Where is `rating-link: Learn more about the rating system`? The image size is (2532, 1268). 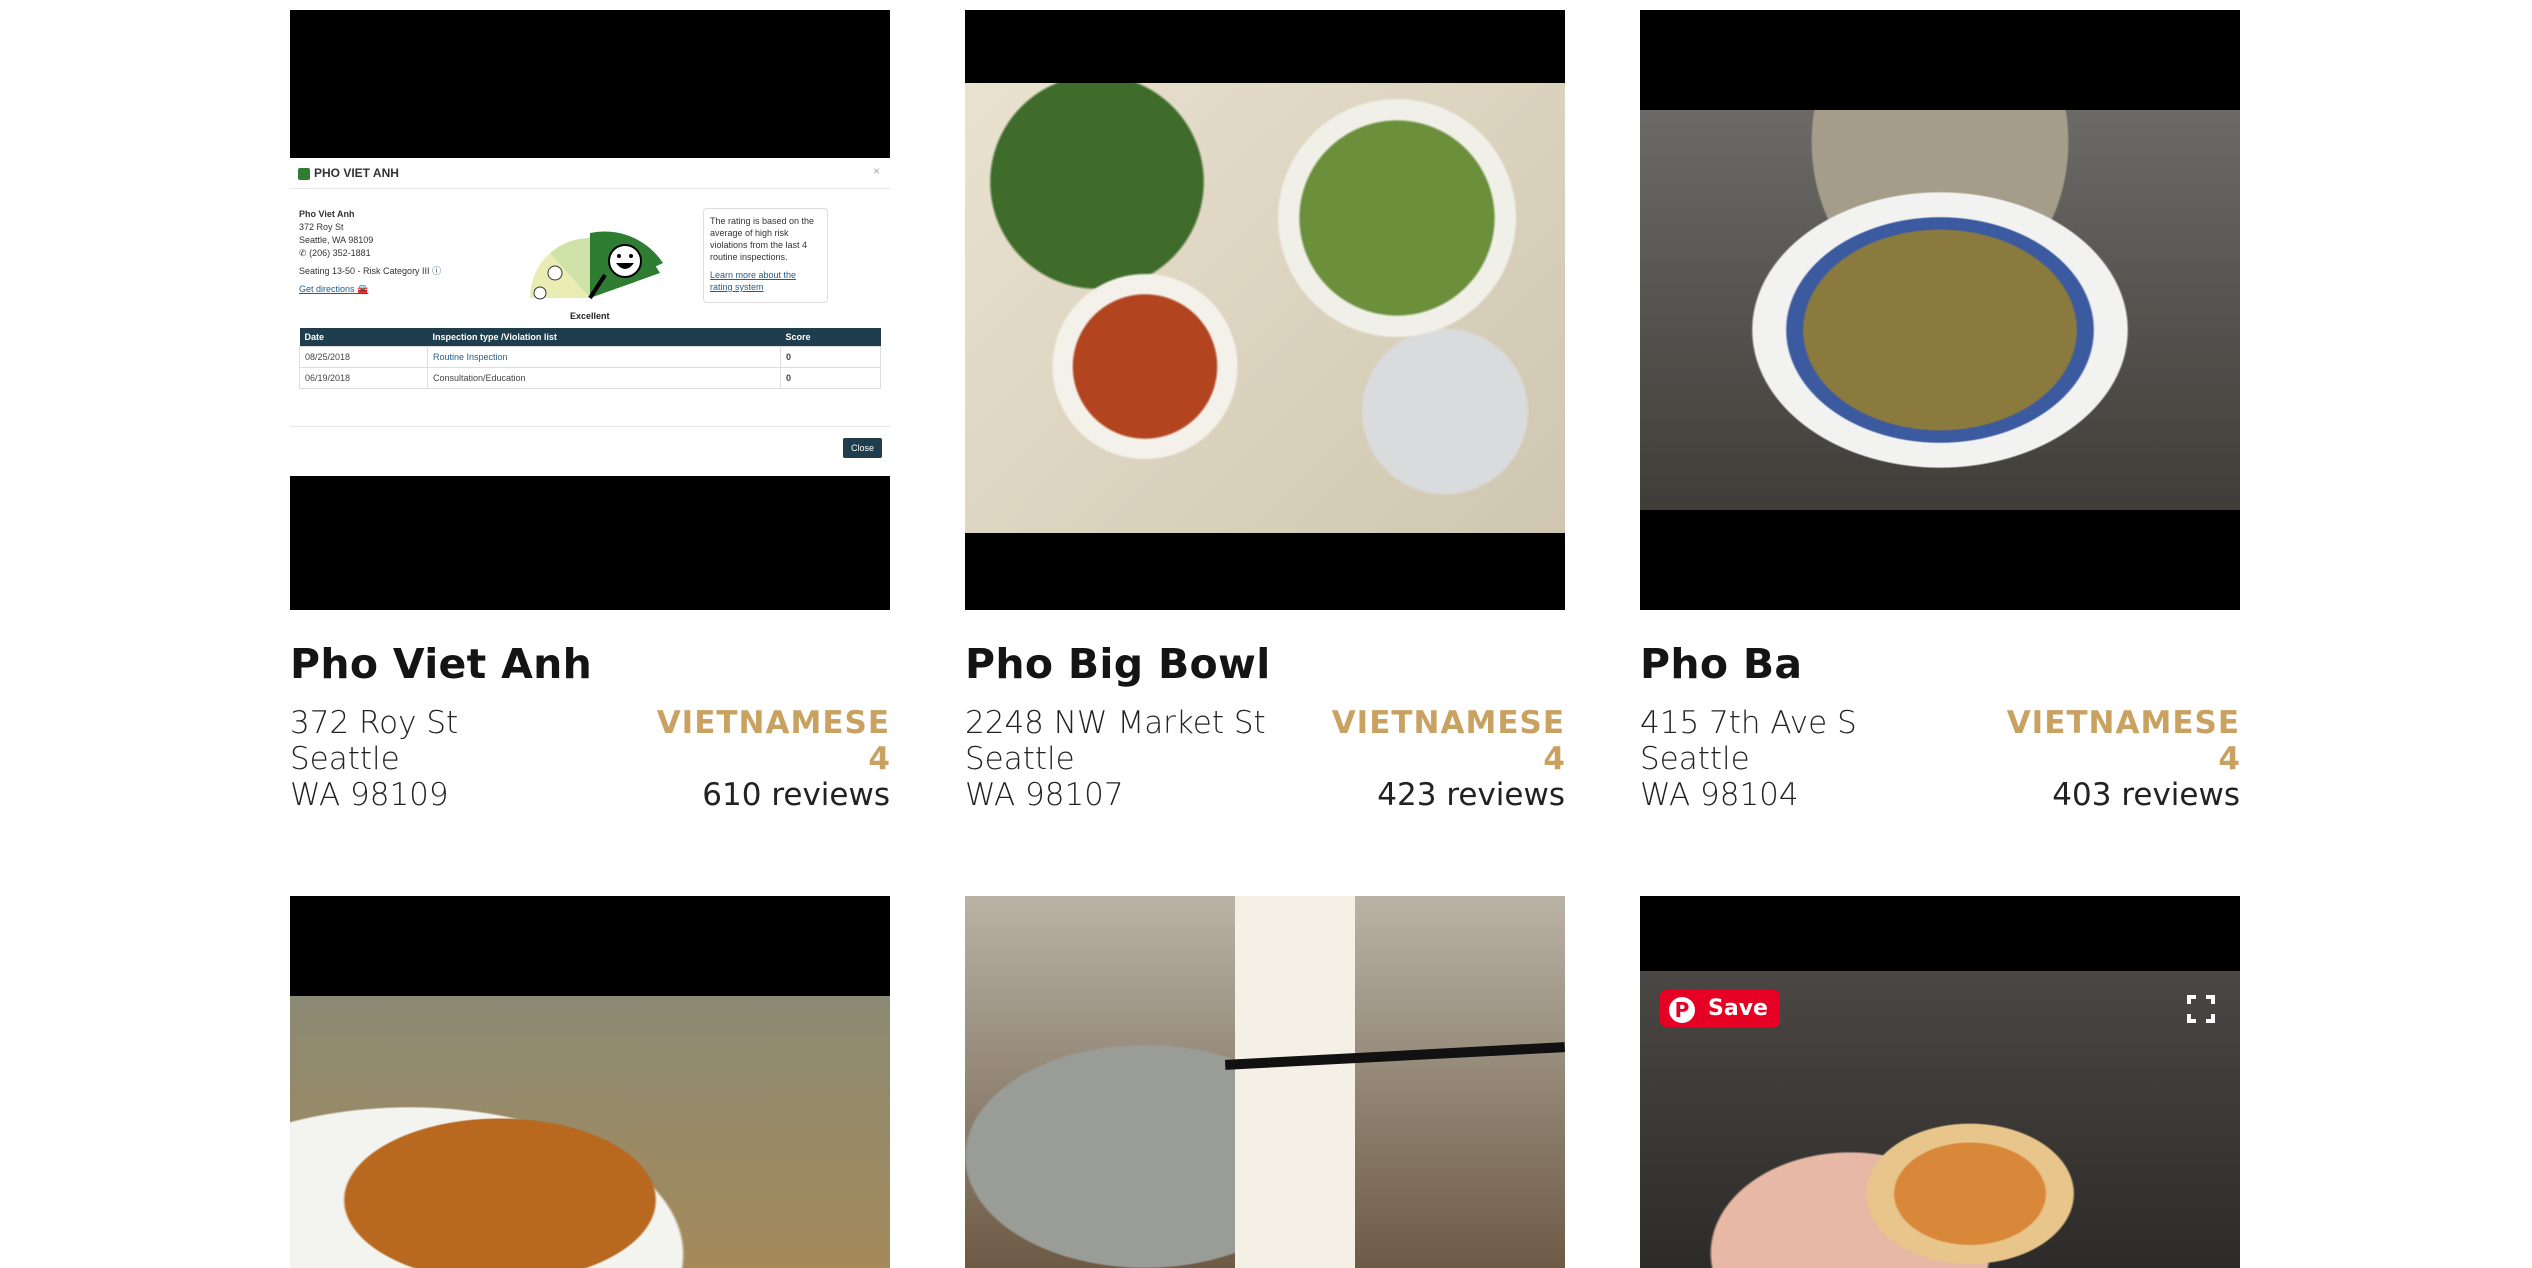 rating-link: Learn more about the rating system is located at coordinates (765, 281).